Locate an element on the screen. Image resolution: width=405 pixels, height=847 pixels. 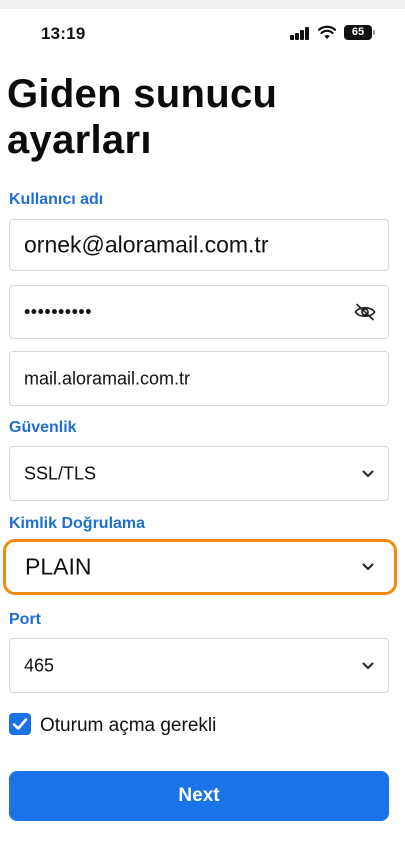
eye-slash-icon is located at coordinates (365, 312).